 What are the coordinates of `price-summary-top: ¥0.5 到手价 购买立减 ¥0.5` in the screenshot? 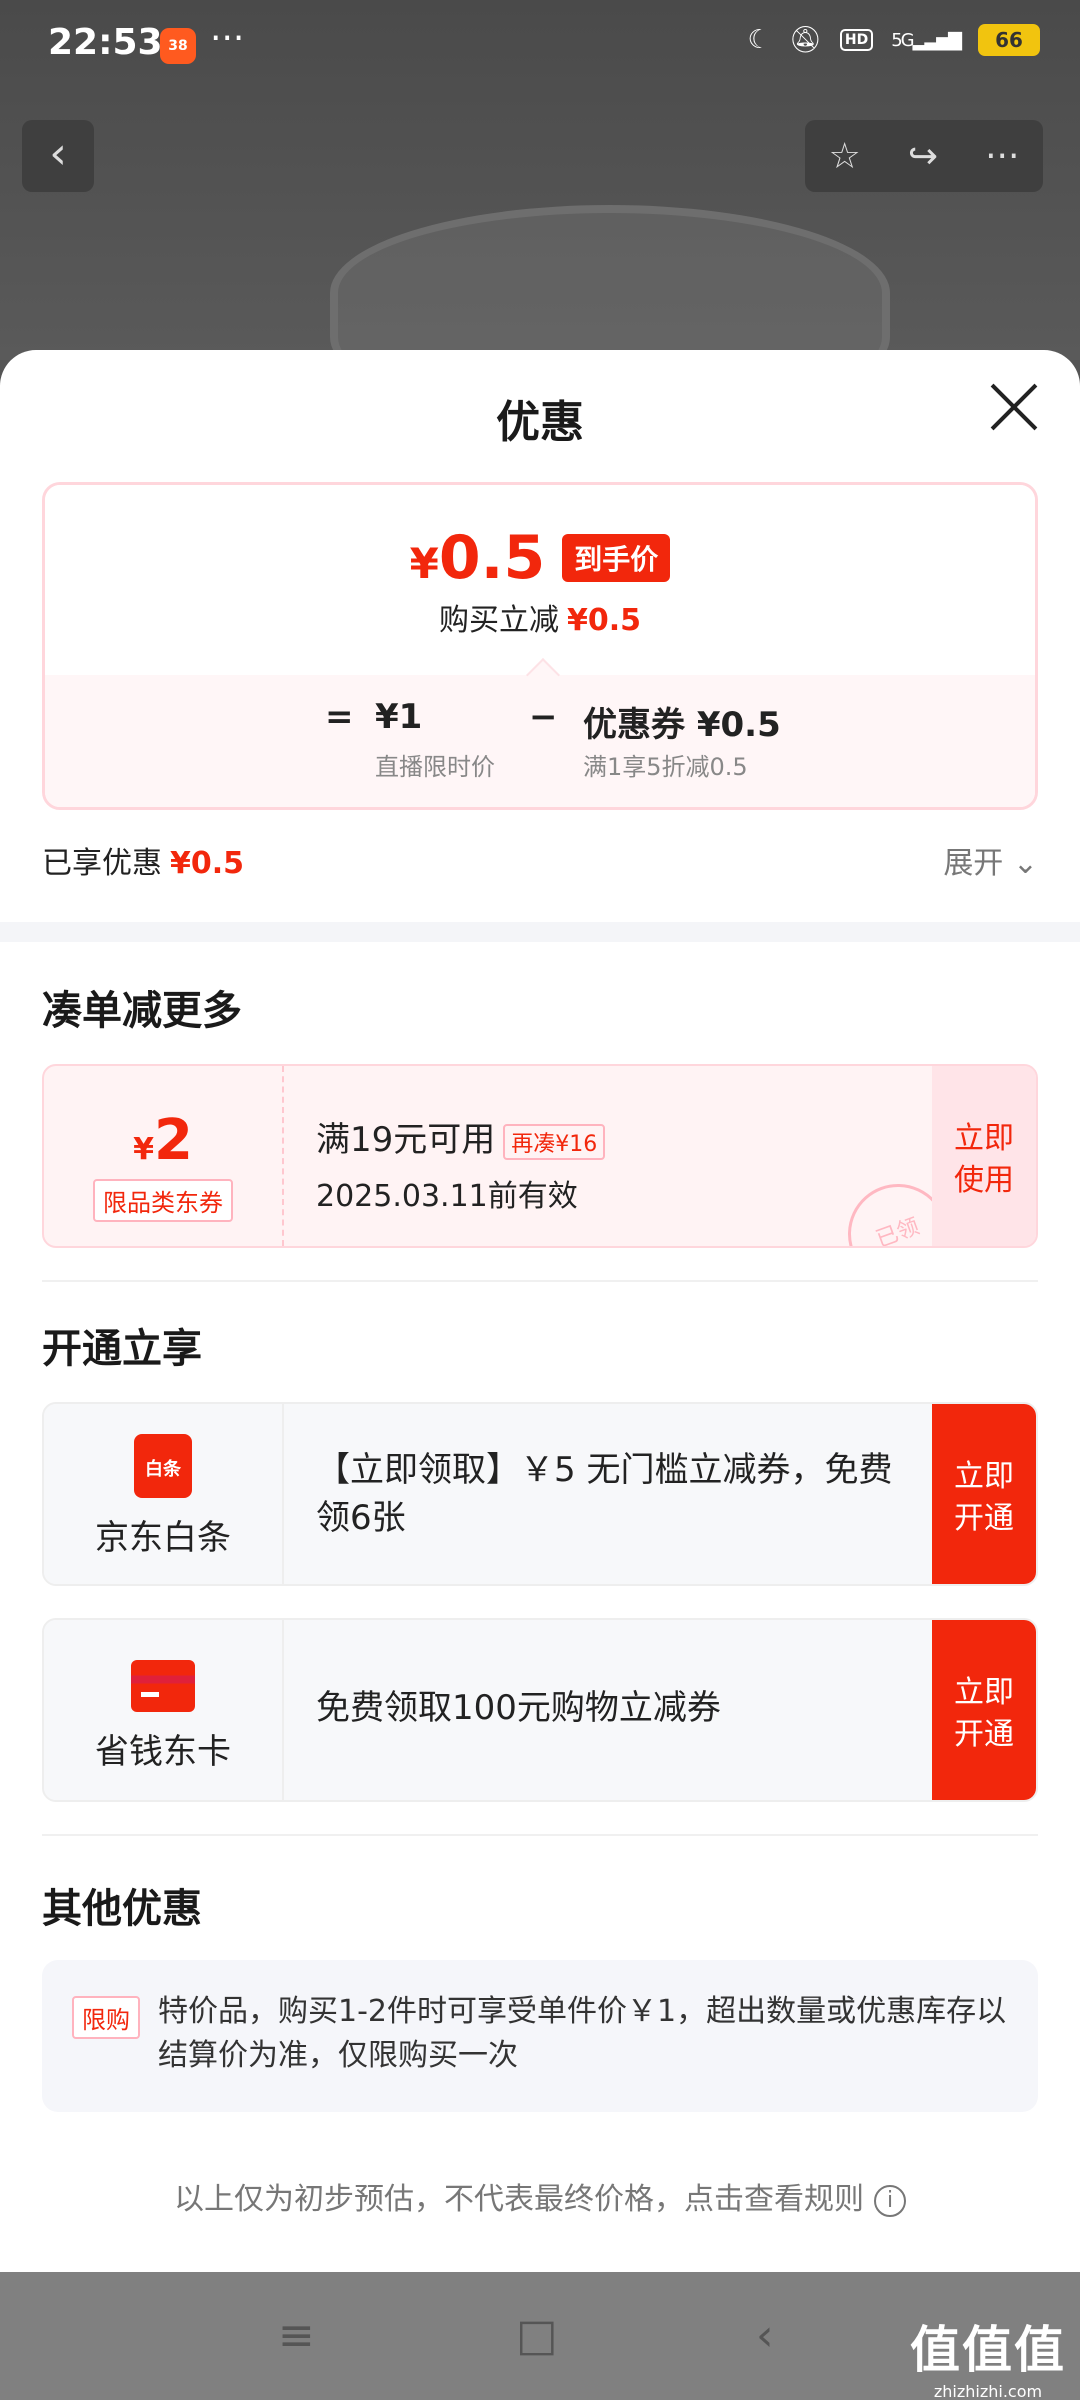 It's located at (540, 580).